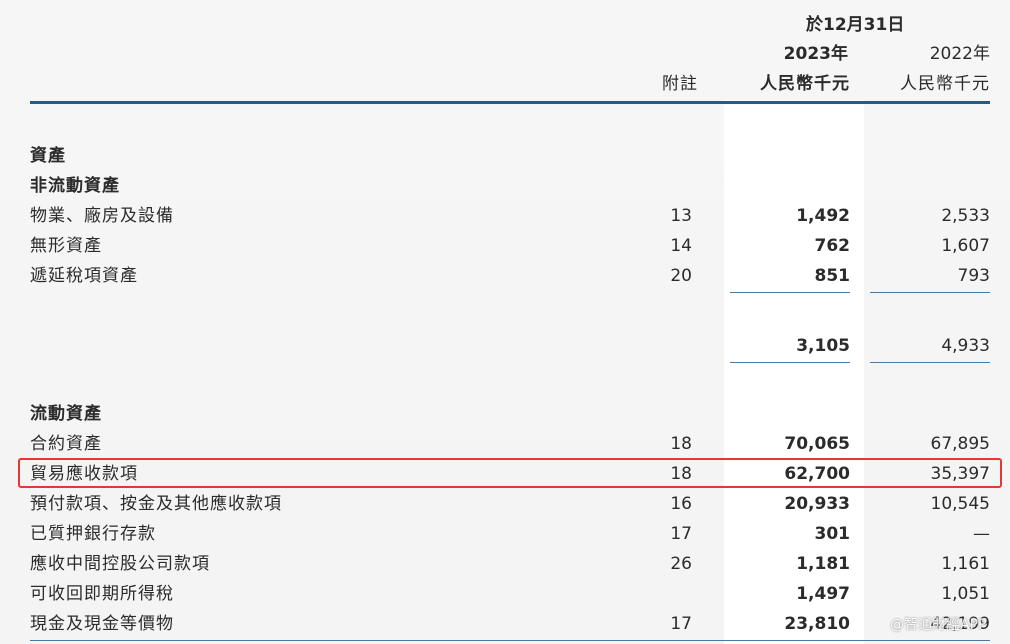  I want to click on current-assets-title: 流動資產, so click(66, 414).